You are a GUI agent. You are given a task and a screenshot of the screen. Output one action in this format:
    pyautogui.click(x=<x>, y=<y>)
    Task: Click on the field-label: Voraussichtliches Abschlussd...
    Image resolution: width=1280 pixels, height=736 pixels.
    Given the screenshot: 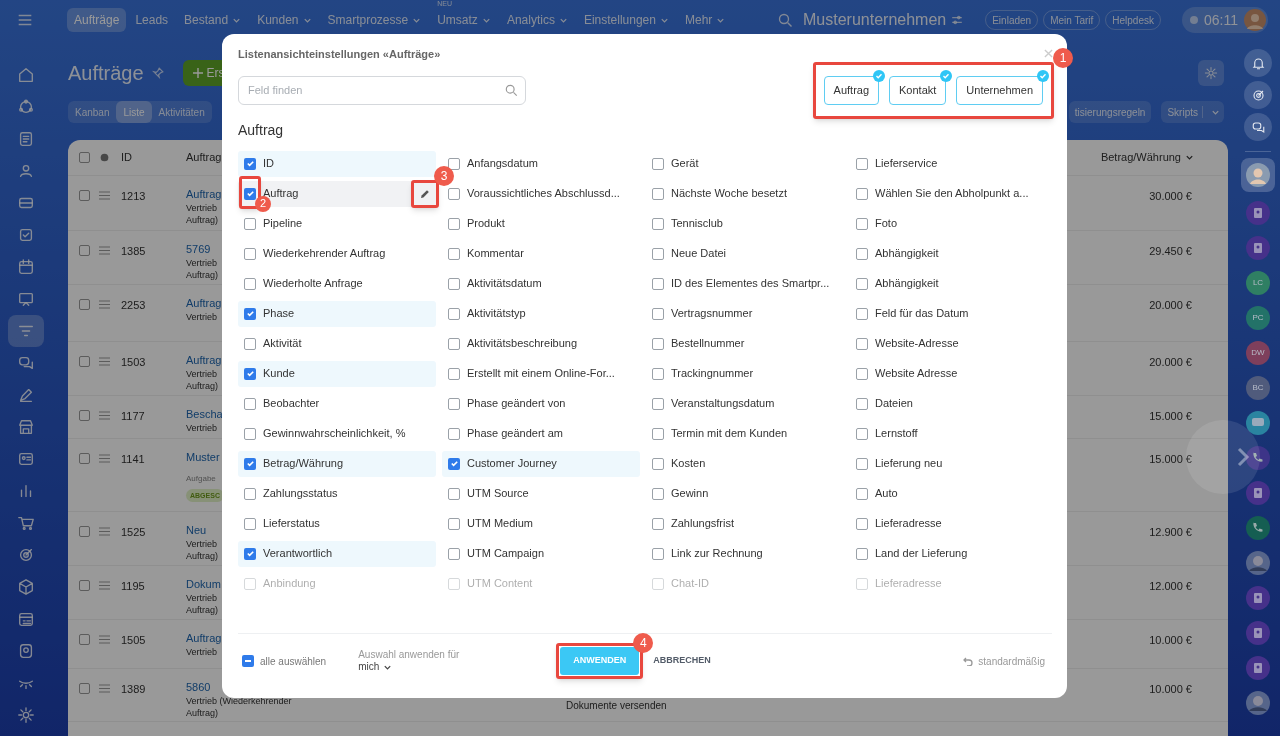 What is the action you would take?
    pyautogui.click(x=543, y=193)
    